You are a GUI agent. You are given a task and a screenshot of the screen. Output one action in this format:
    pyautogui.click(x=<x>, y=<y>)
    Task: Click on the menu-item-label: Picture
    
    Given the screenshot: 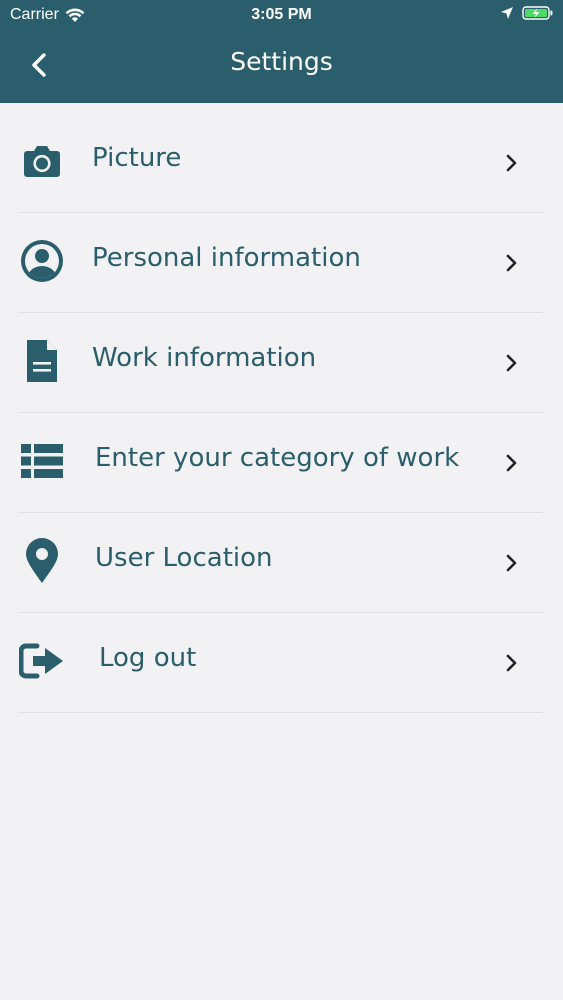 What is the action you would take?
    pyautogui.click(x=137, y=158)
    